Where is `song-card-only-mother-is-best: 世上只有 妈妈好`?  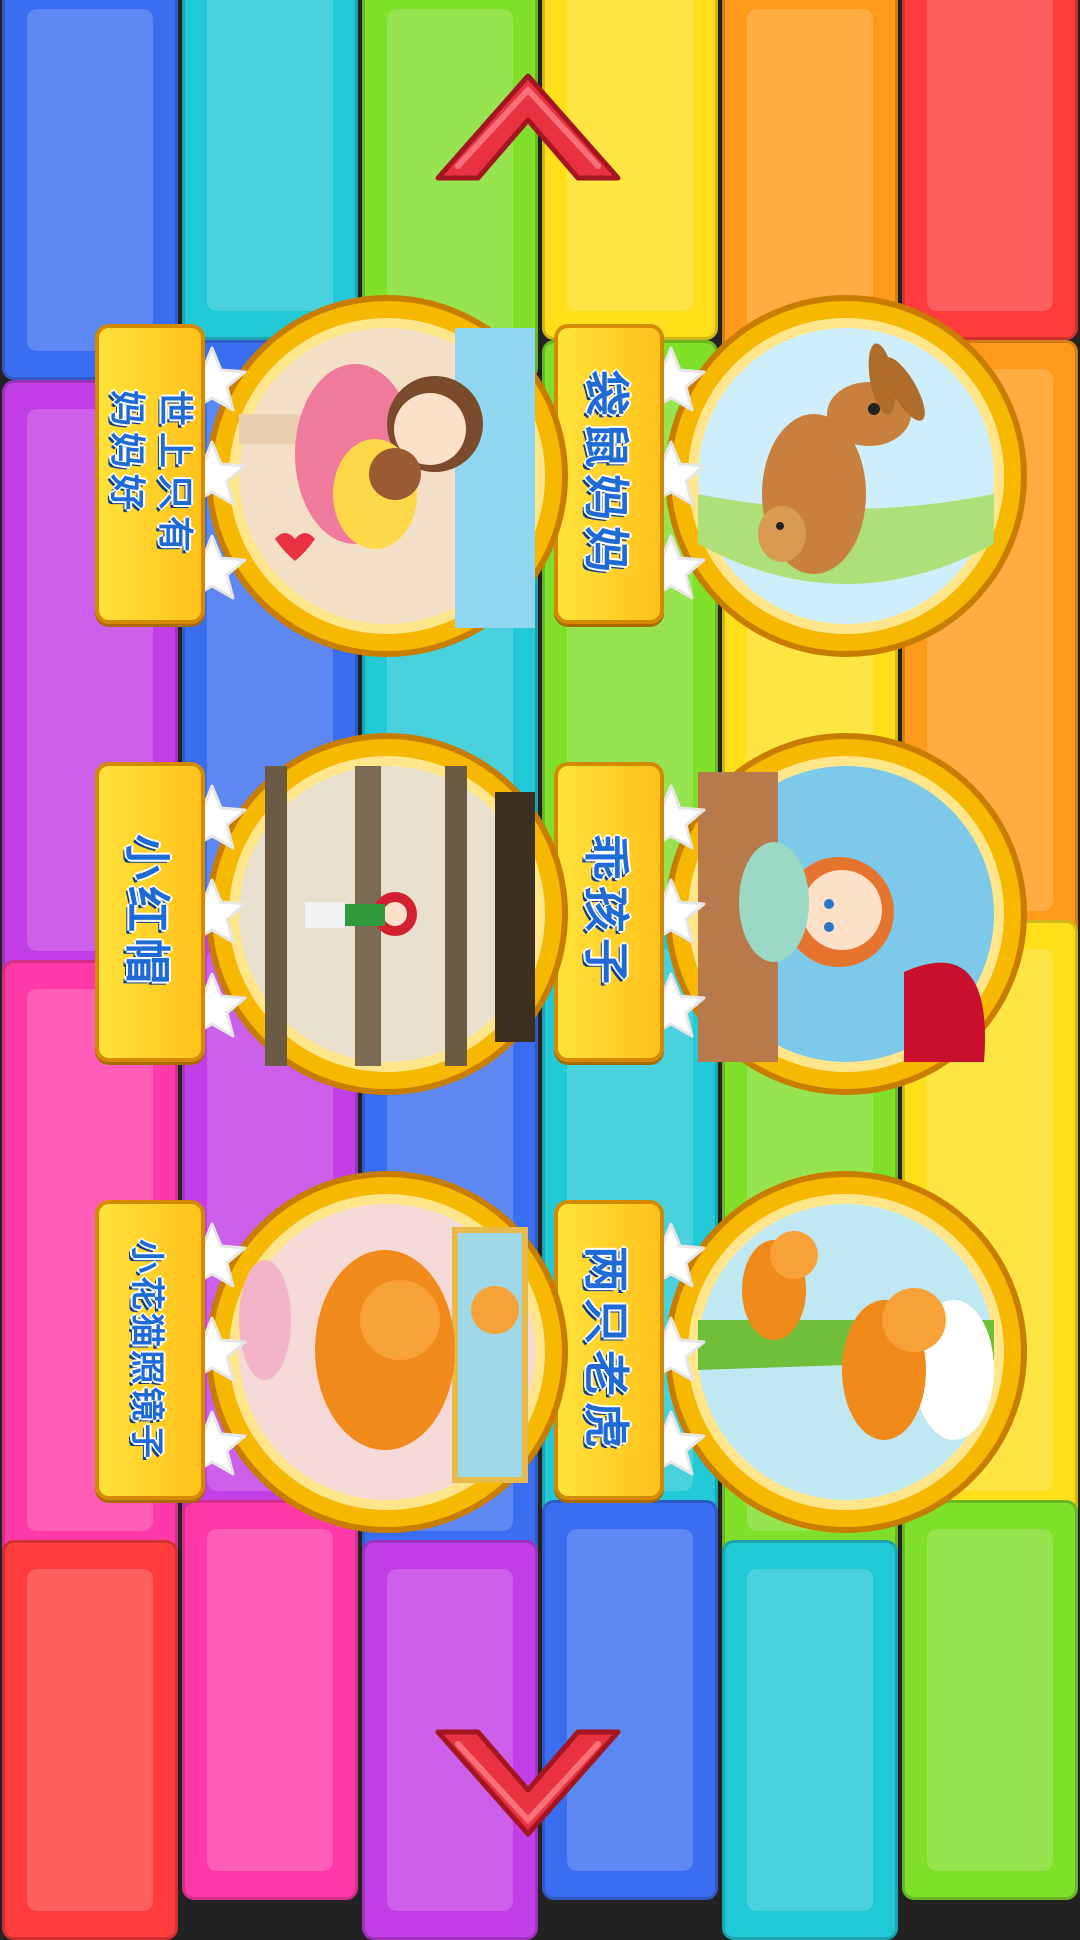 song-card-only-mother-is-best: 世上只有 妈妈好 is located at coordinates (332, 476).